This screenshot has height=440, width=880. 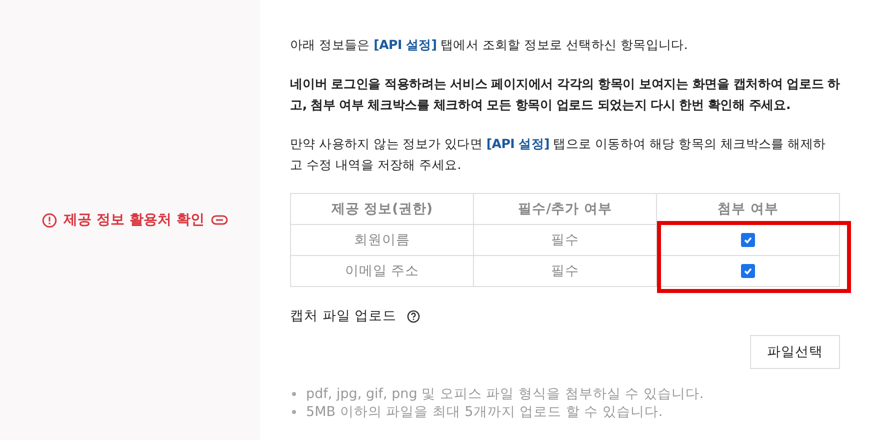 What do you see at coordinates (489, 45) in the screenshot?
I see `paragraph: 아래 정보들은 [API 설정] 탭에서 조회할 정보로 선택하신 항목입니다.` at bounding box center [489, 45].